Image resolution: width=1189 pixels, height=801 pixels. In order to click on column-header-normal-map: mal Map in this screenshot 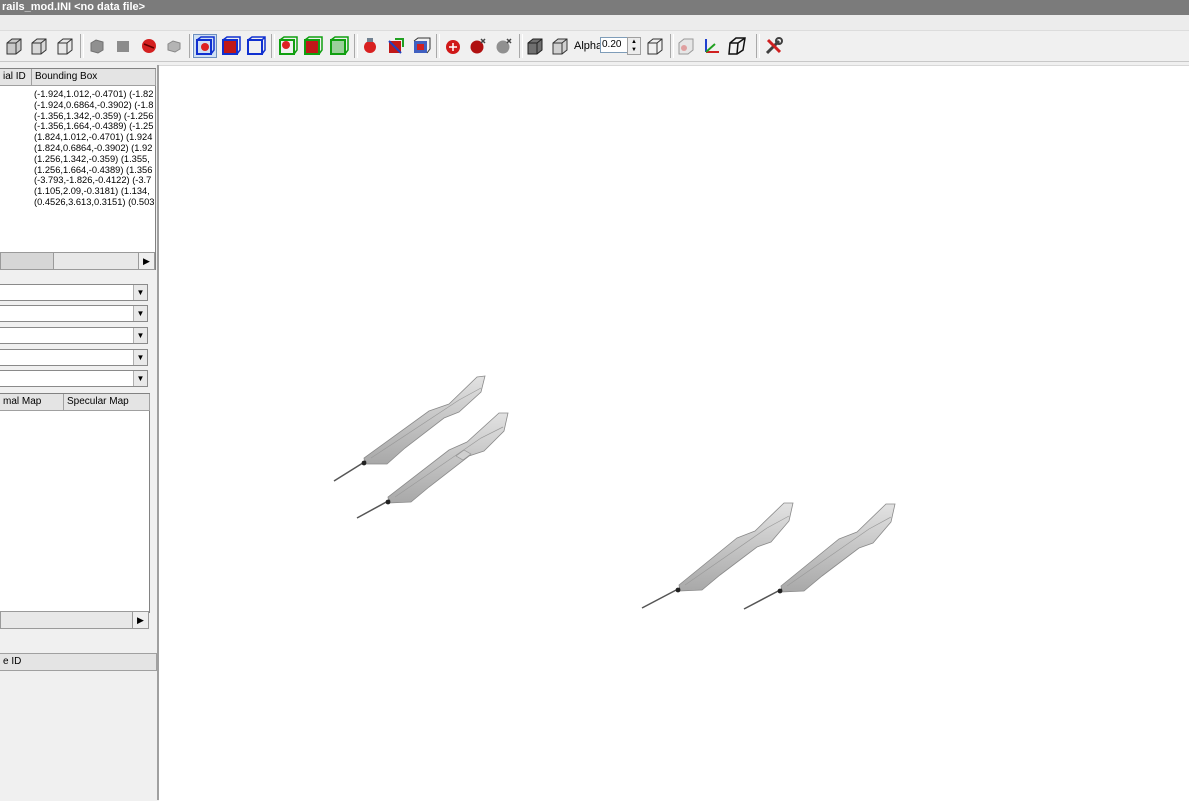, I will do `click(32, 402)`.